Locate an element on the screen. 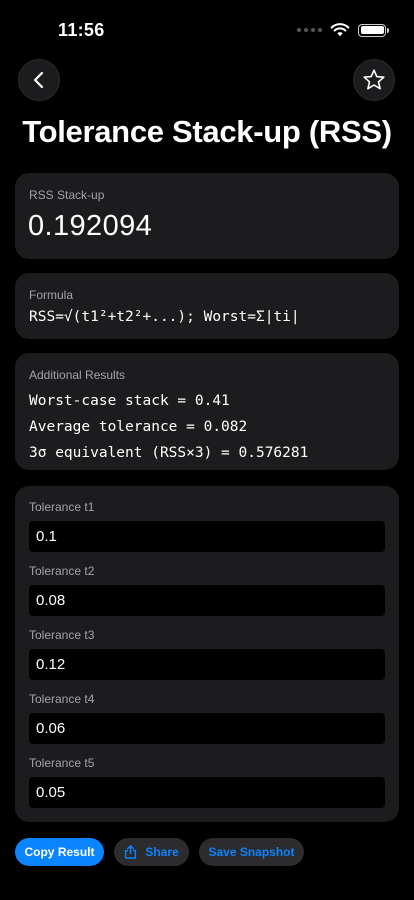 This screenshot has width=414, height=900. copy-result-button: Copy Result is located at coordinates (59, 852).